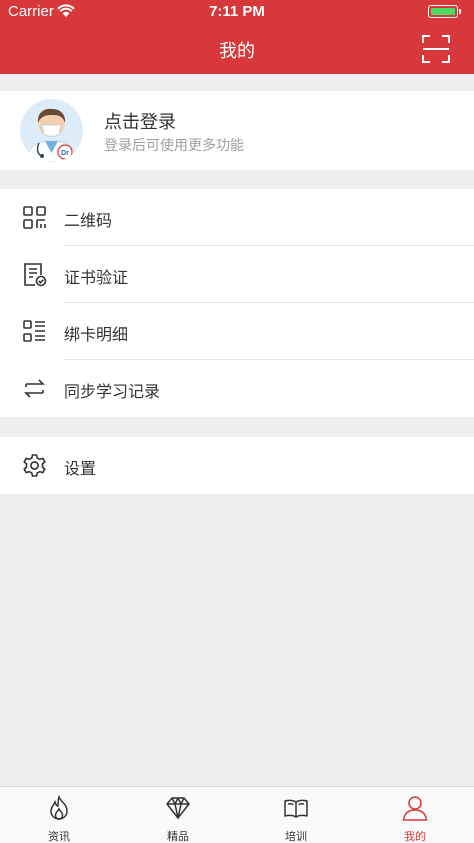 This screenshot has width=474, height=843. I want to click on cert-verify-label: 证书验证, so click(96, 277).